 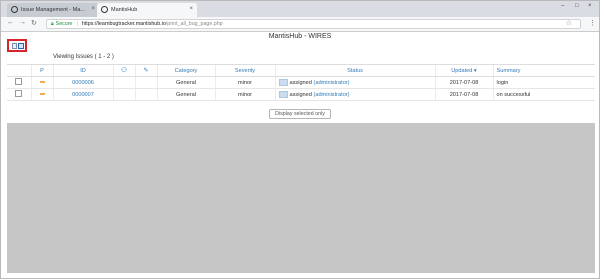 What do you see at coordinates (562, 6) in the screenshot?
I see `minimize-icon: –` at bounding box center [562, 6].